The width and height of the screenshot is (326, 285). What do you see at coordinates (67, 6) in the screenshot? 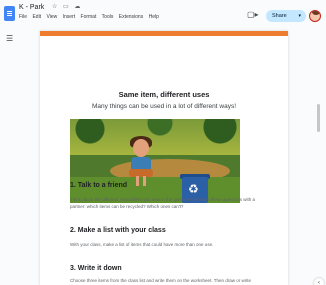
I see `title-actions-icons: ☆ ▭ ☁` at bounding box center [67, 6].